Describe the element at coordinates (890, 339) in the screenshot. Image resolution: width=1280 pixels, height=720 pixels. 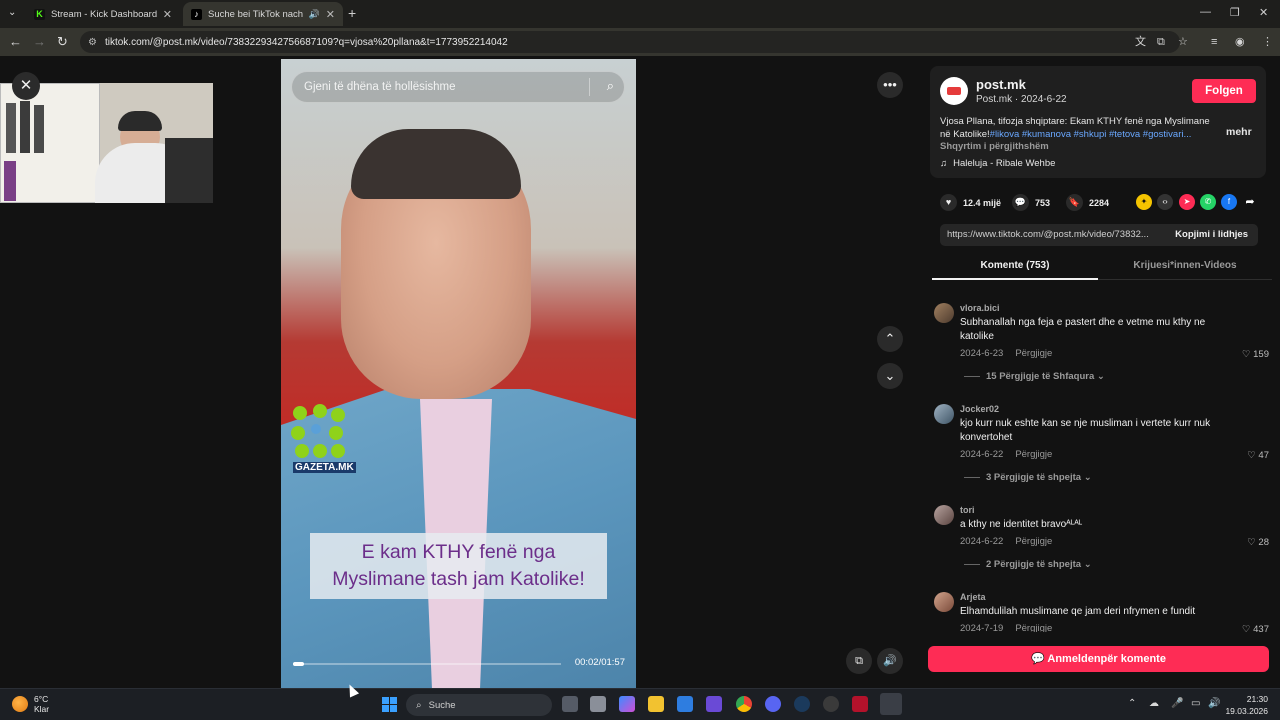
I see `previous-video-chevron-up-icon: ⌃` at that location.